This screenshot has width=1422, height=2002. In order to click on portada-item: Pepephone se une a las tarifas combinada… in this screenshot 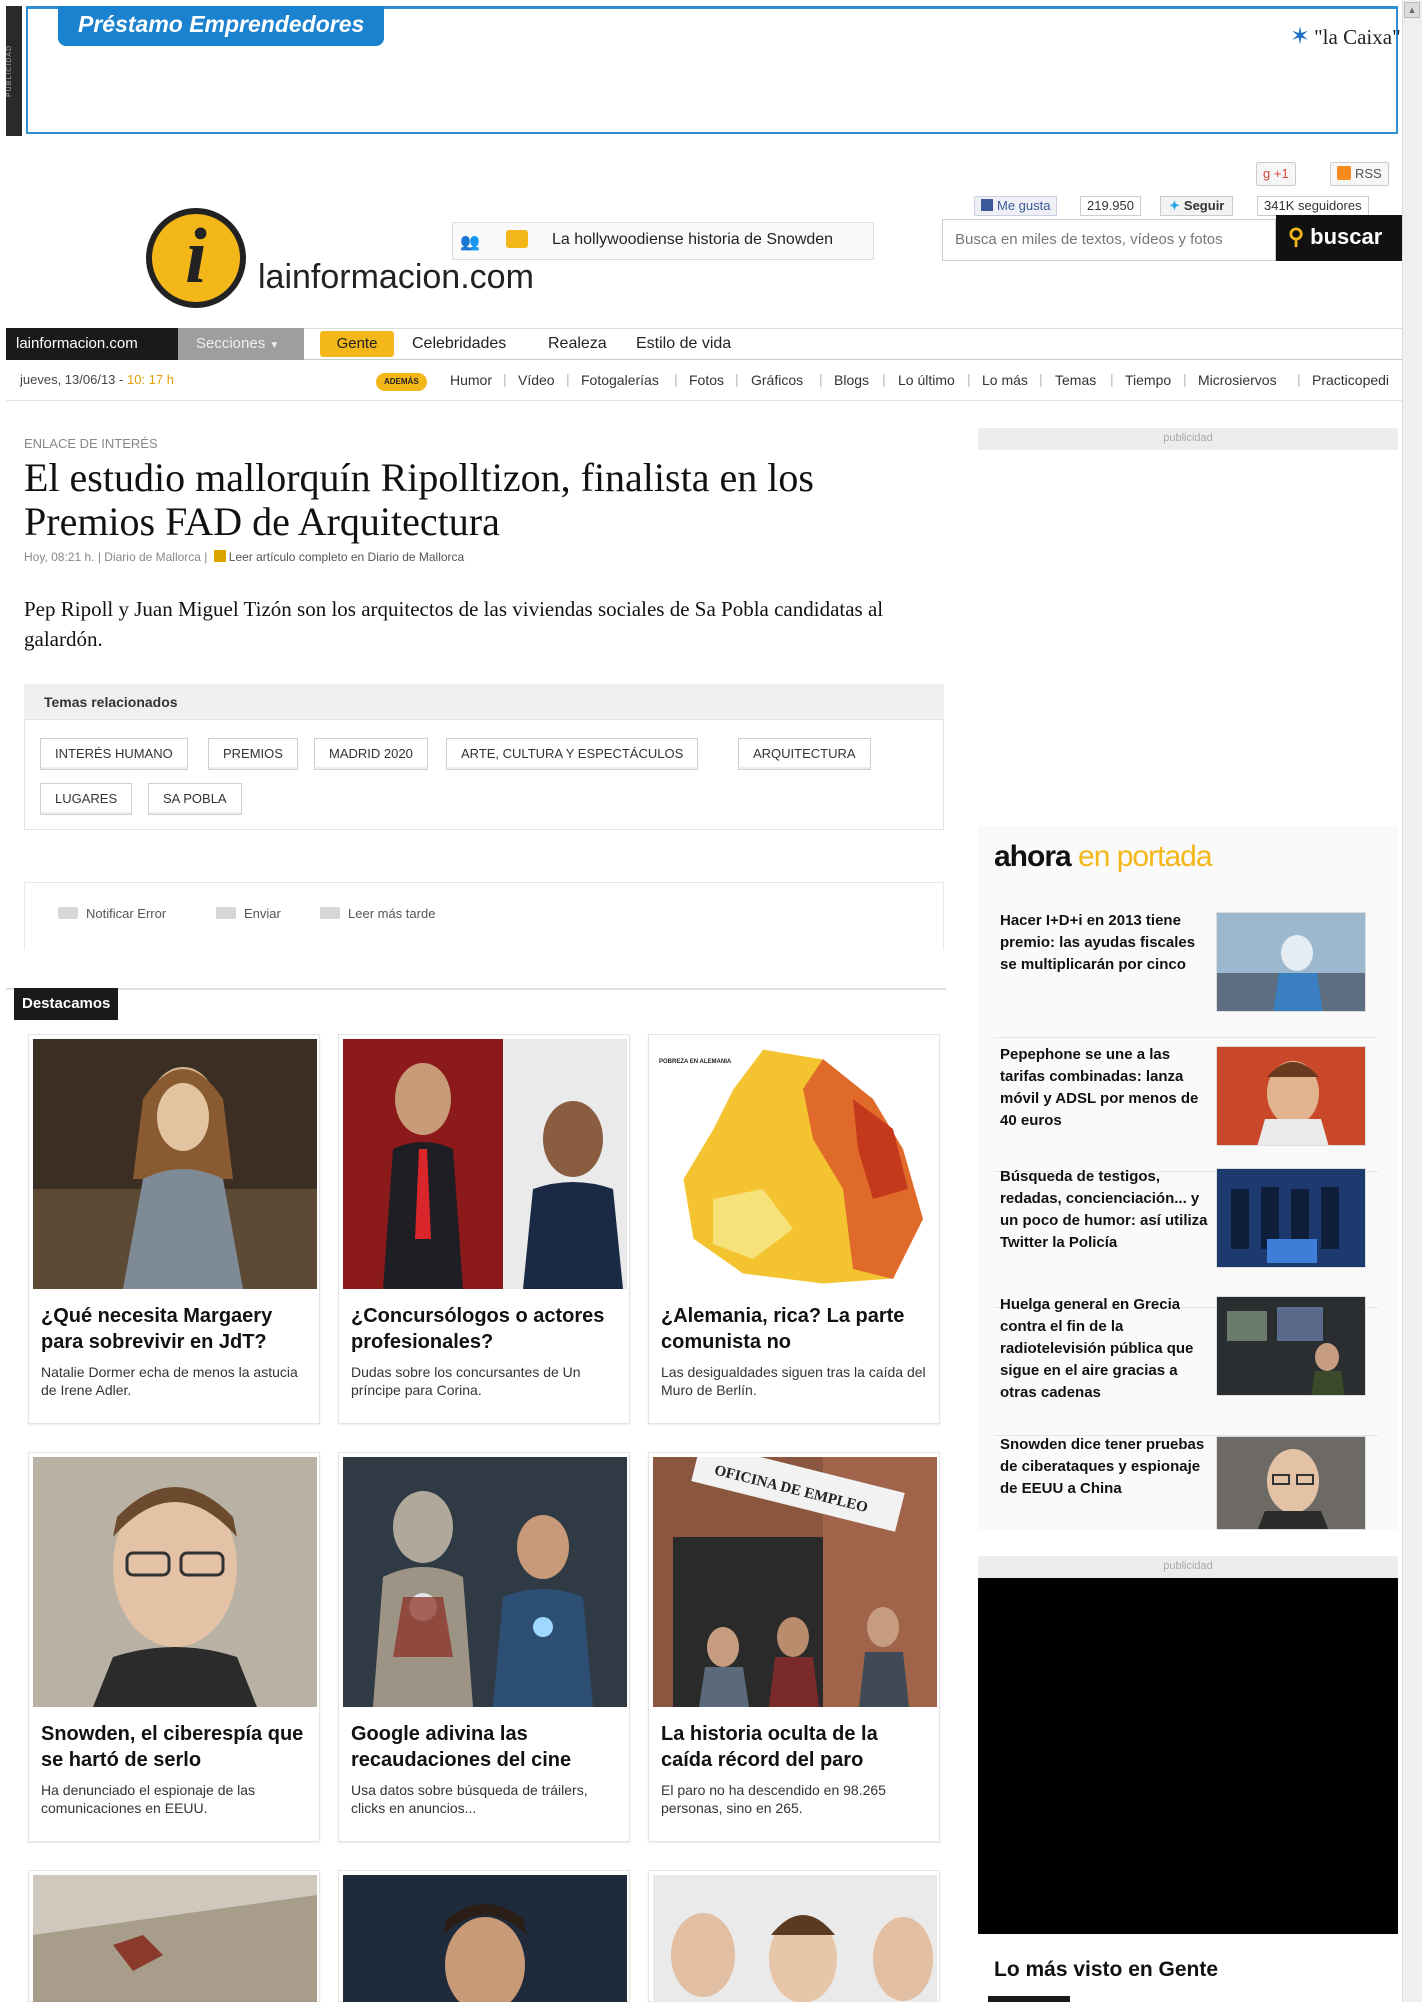, I will do `click(1186, 1106)`.